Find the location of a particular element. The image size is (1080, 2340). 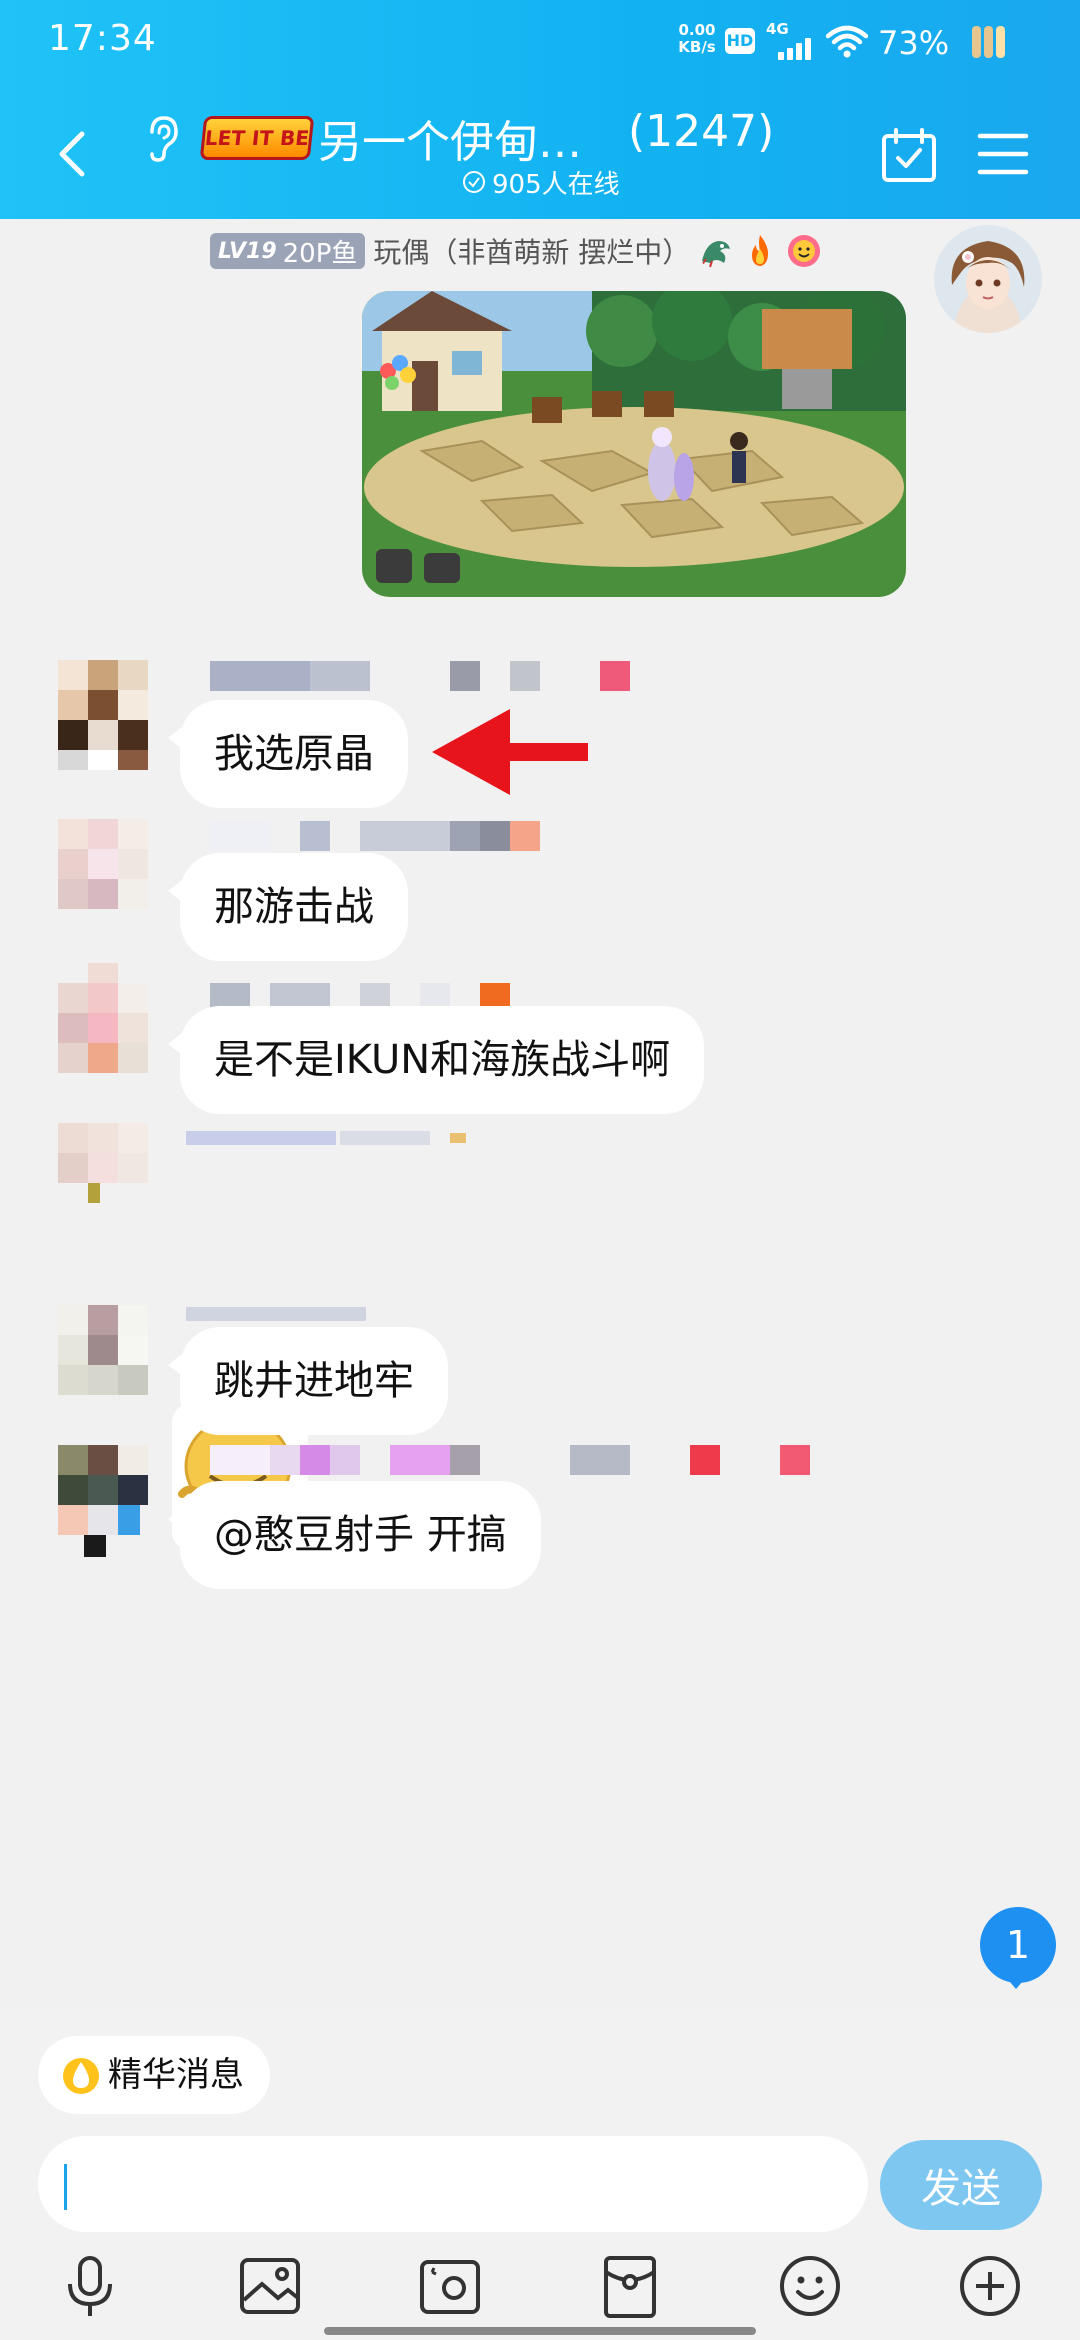

member-count: (1247) is located at coordinates (701, 131).